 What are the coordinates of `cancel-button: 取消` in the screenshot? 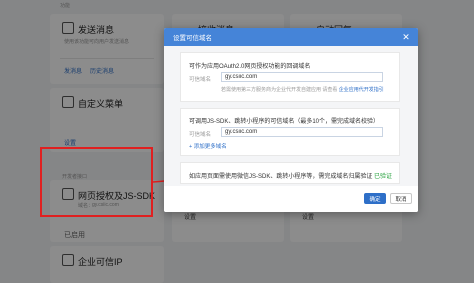 It's located at (401, 198).